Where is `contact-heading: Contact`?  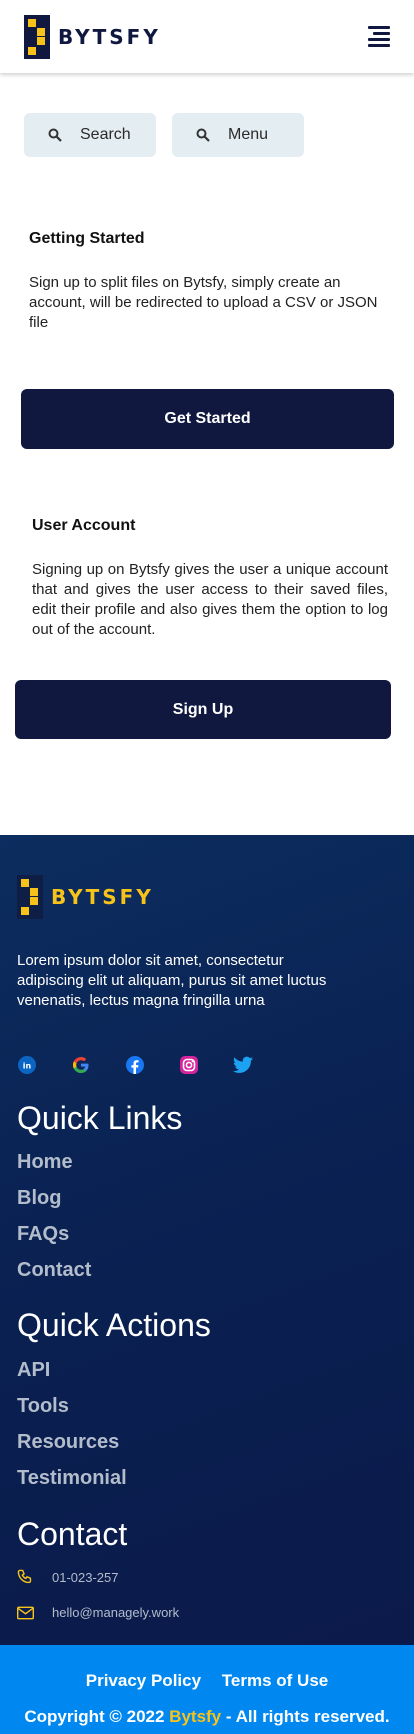
contact-heading: Contact is located at coordinates (72, 1534).